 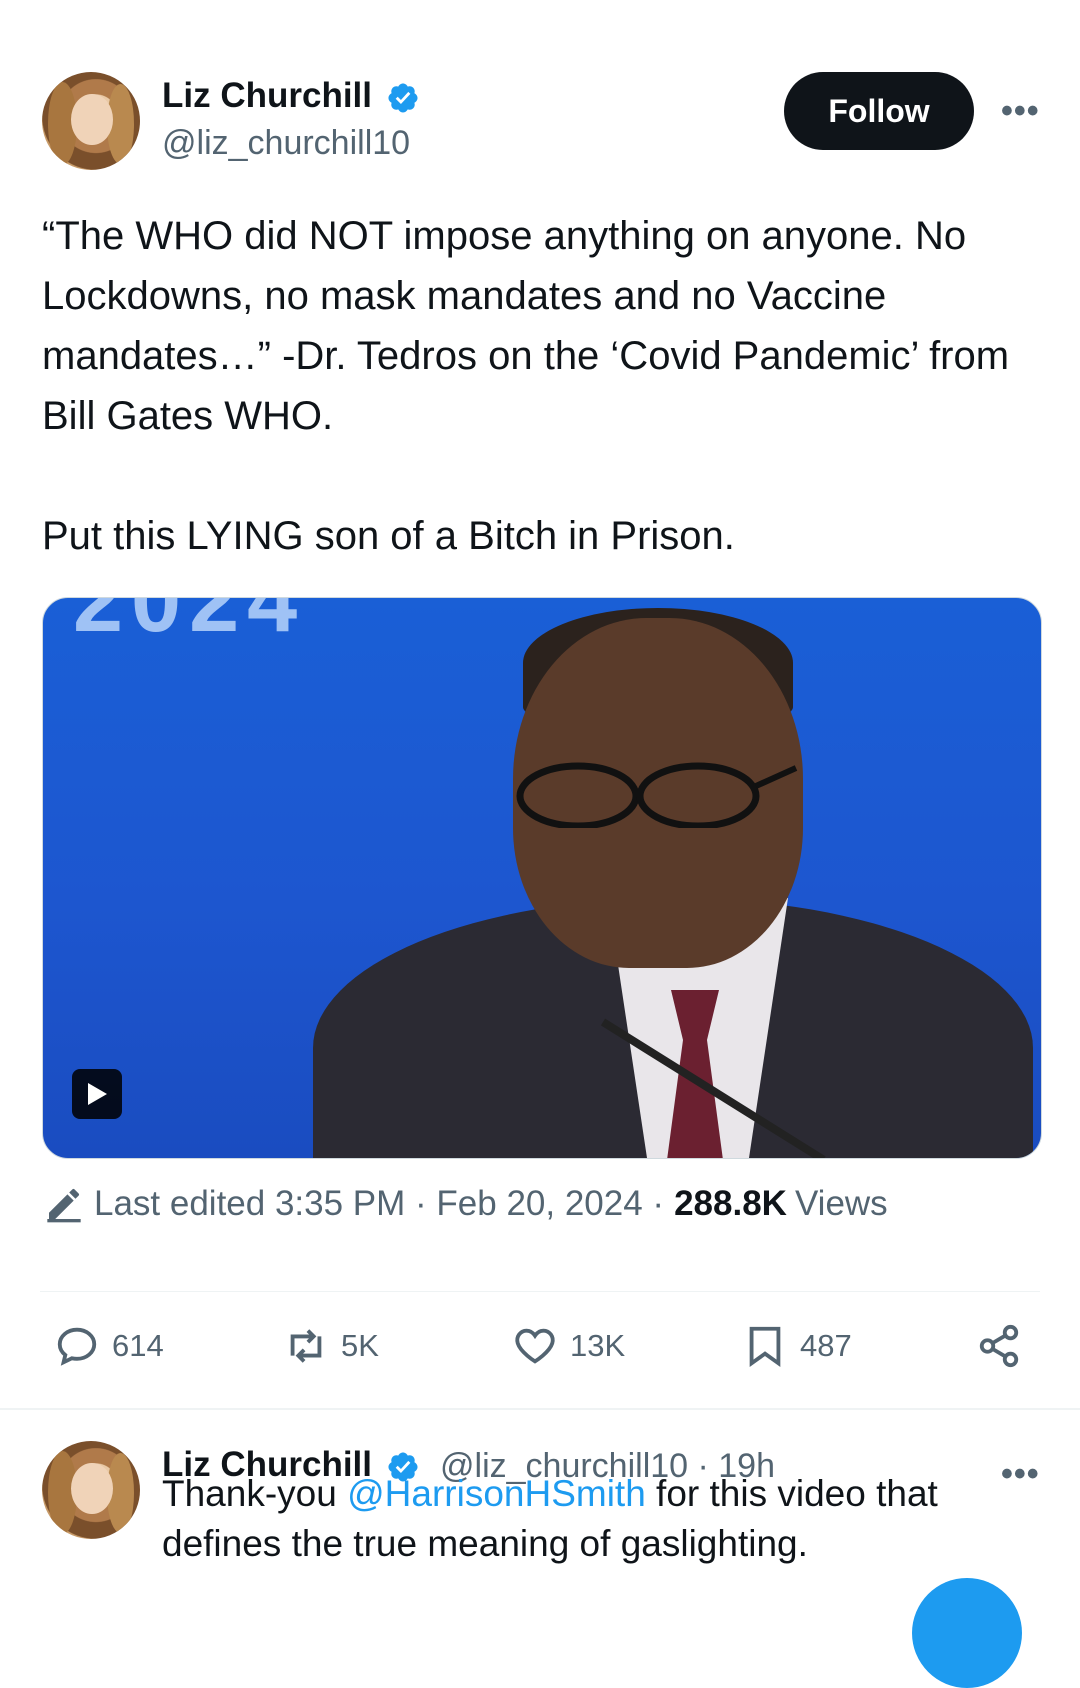 I want to click on repost-icon, so click(x=306, y=1346).